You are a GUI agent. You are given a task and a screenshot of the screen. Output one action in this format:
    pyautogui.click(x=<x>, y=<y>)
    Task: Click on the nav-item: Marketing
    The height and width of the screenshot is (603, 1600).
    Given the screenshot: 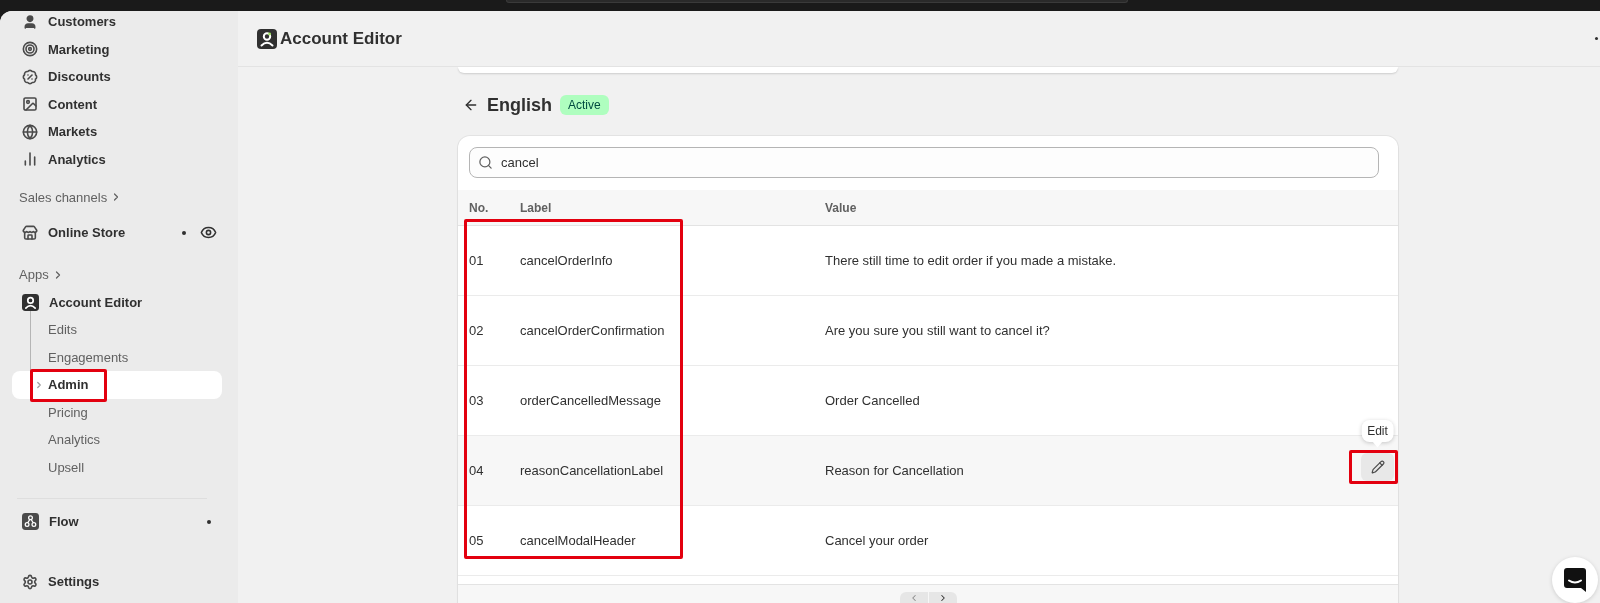 What is the action you would take?
    pyautogui.click(x=117, y=49)
    